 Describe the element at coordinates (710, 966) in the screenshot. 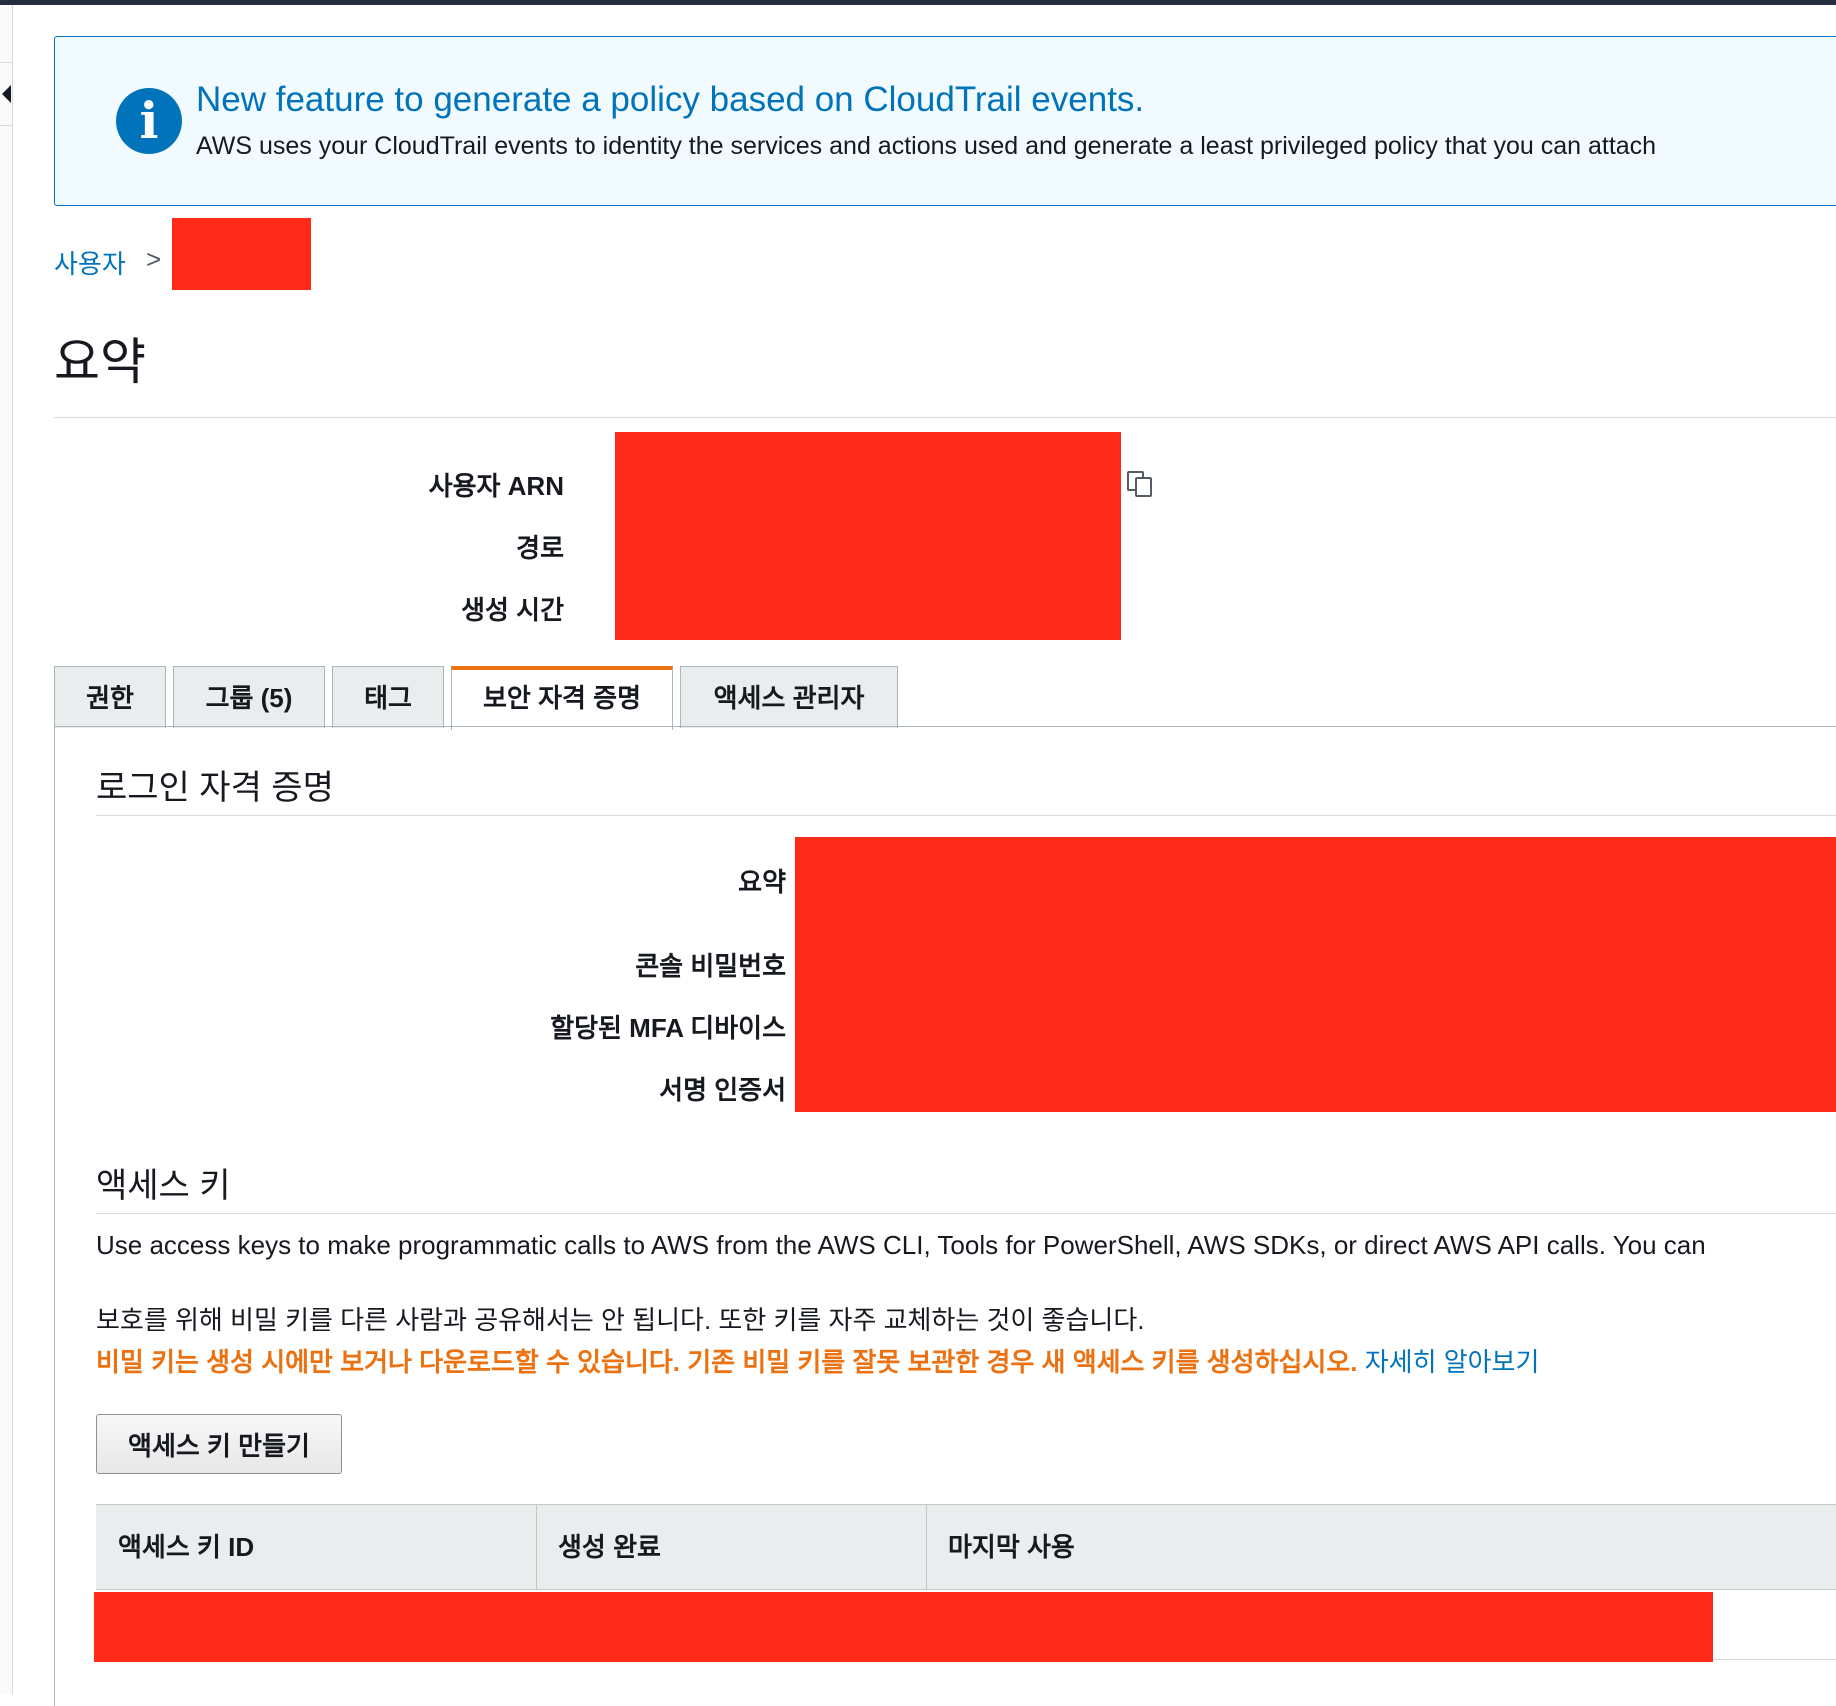

I see `console-password-label: 콘솔 비밀번호` at that location.